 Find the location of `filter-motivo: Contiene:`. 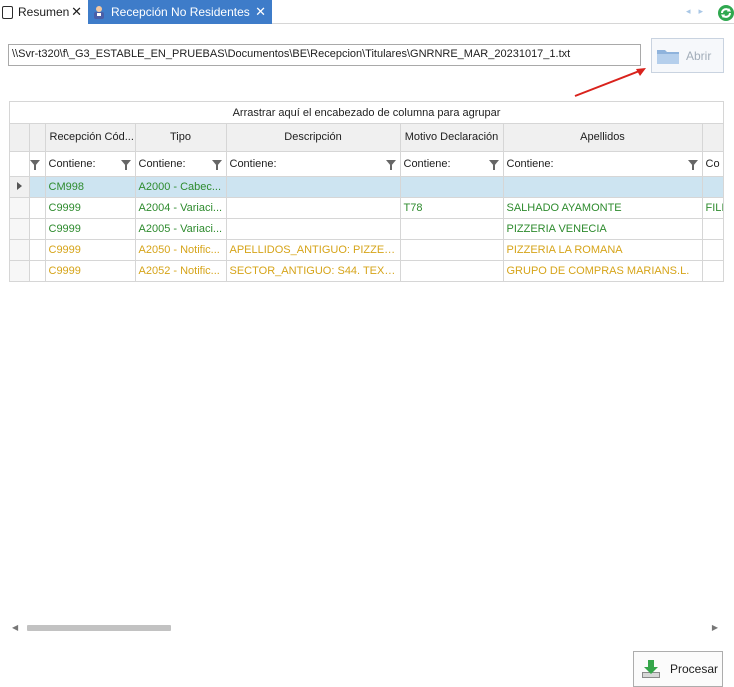

filter-motivo: Contiene: is located at coordinates (452, 164).